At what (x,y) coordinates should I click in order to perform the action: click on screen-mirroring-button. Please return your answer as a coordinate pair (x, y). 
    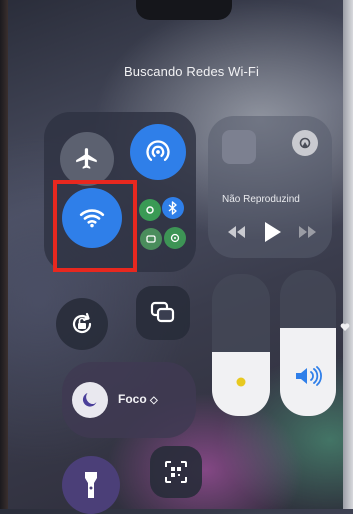
    Looking at the image, I should click on (163, 313).